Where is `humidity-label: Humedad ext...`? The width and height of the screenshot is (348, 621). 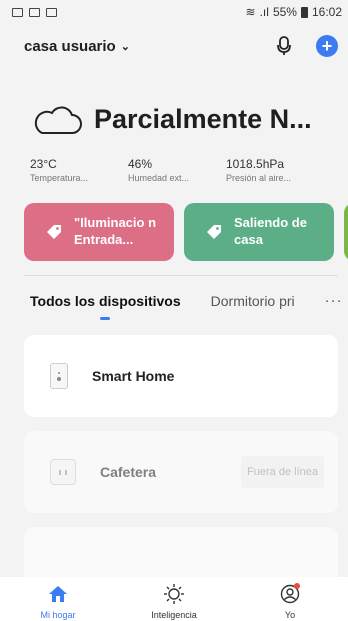
humidity-label: Humedad ext... is located at coordinates (159, 178).